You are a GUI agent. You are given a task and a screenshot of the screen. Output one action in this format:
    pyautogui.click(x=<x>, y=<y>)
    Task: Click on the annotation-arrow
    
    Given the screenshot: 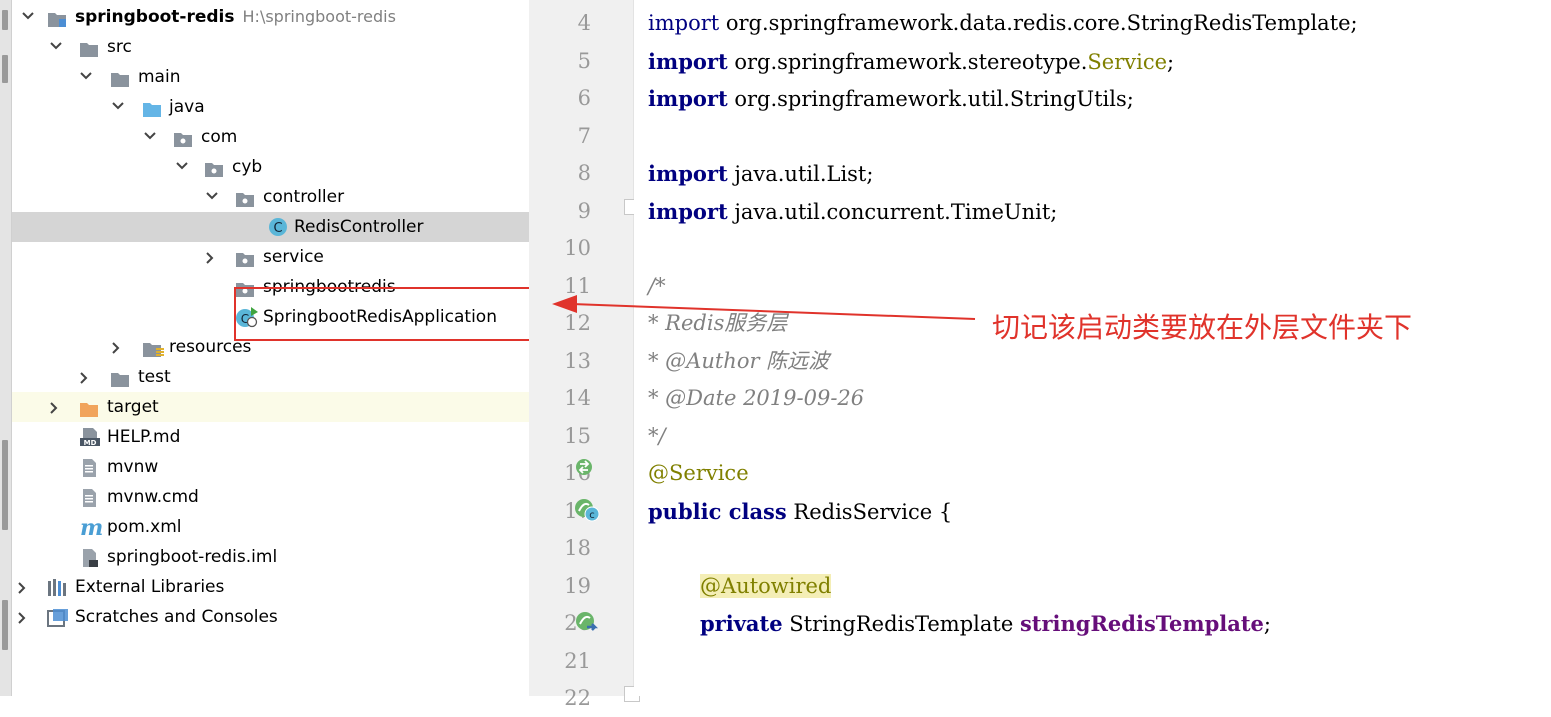 What is the action you would take?
    pyautogui.click(x=764, y=307)
    